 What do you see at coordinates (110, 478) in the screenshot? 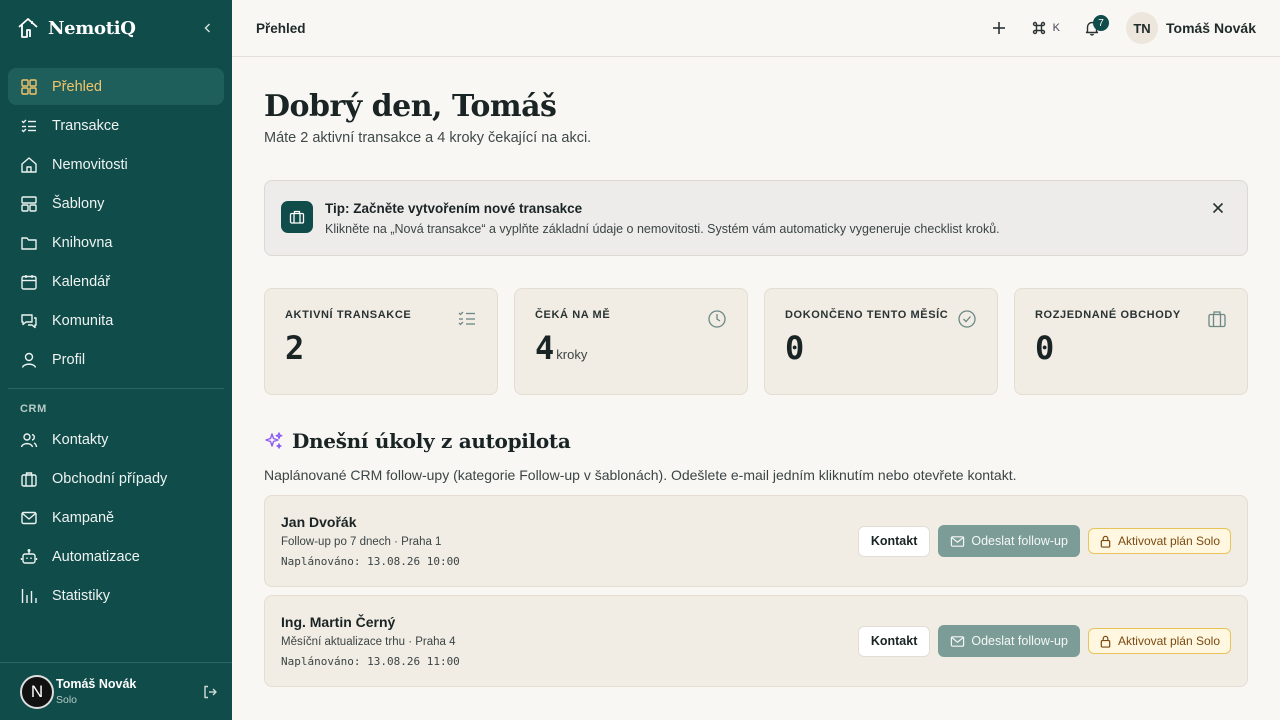
I see `sidebar-item-label: Obchodní případy` at bounding box center [110, 478].